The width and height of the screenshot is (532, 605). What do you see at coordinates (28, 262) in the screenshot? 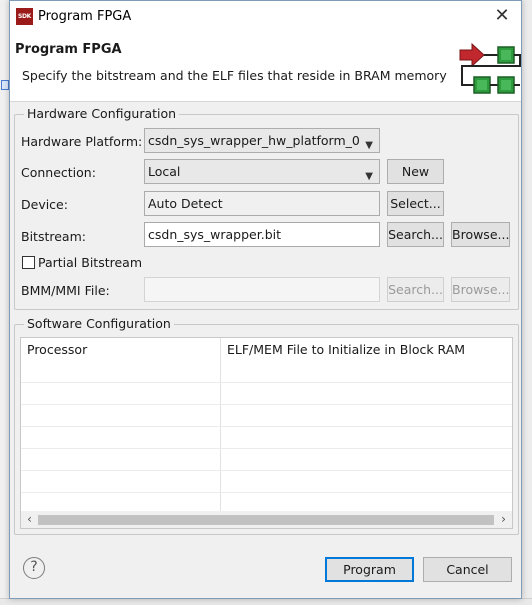
I see `partial-bitstream-checkbox` at bounding box center [28, 262].